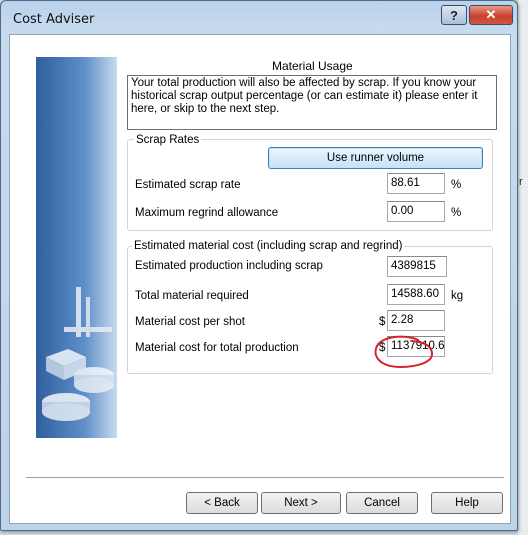 This screenshot has height=535, width=528. What do you see at coordinates (382, 503) in the screenshot?
I see `cancel-button: Cancel` at bounding box center [382, 503].